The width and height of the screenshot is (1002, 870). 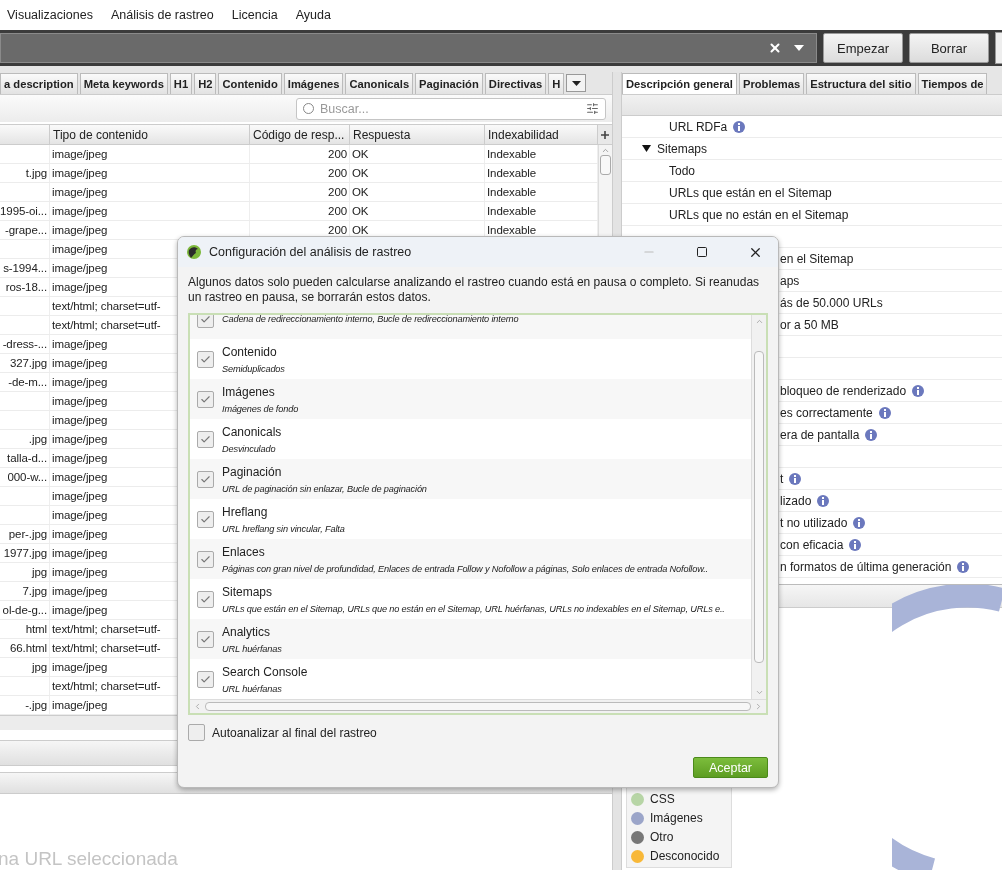 What do you see at coordinates (123, 83) in the screenshot?
I see `tab: Meta keywords` at bounding box center [123, 83].